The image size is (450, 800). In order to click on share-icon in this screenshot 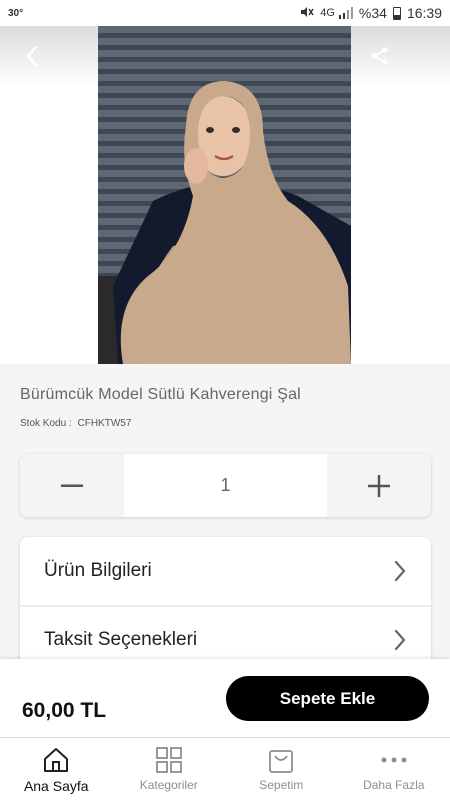, I will do `click(379, 56)`.